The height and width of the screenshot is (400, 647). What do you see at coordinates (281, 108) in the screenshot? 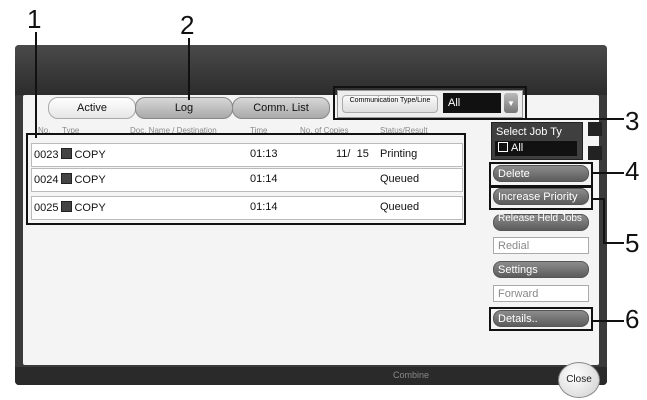
I see `tab-comm-list: Comm. List` at bounding box center [281, 108].